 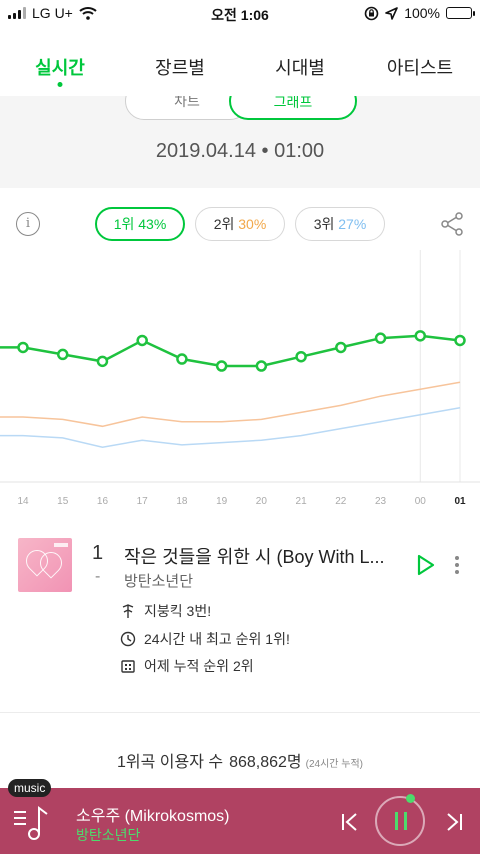 I want to click on active-tab-dot, so click(x=60, y=84).